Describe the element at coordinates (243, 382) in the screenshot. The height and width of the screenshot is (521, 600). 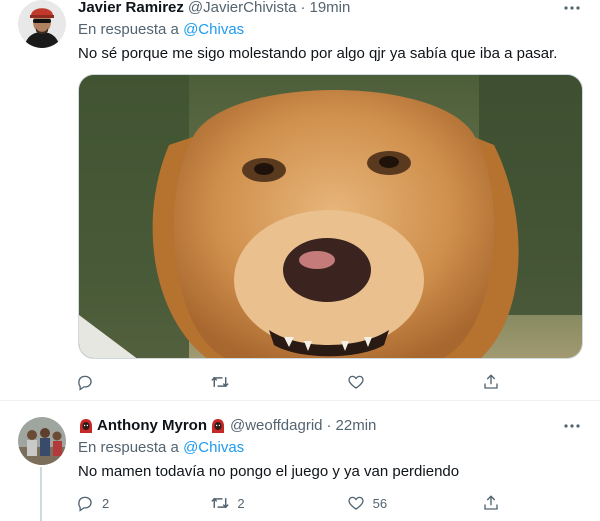
I see `retweet-button` at that location.